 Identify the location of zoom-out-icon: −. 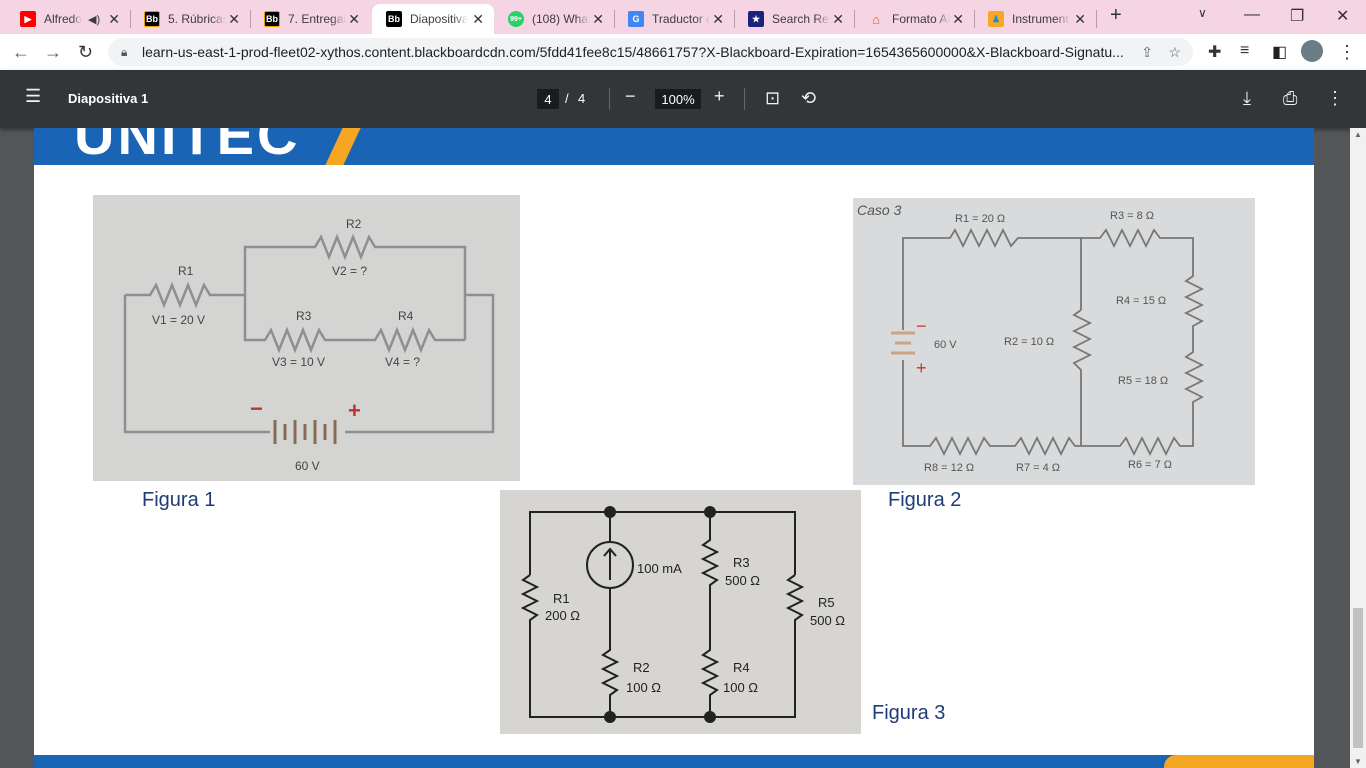
(630, 96).